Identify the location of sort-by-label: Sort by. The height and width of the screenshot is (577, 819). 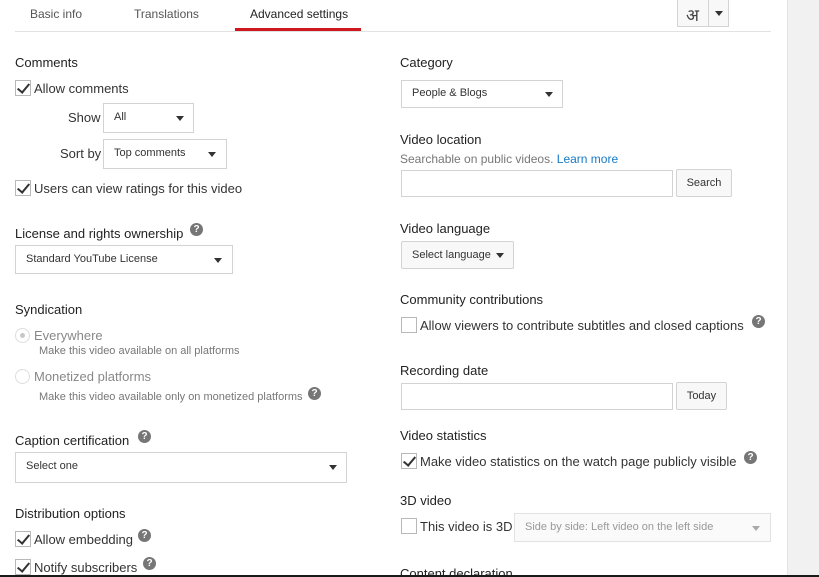
(81, 153).